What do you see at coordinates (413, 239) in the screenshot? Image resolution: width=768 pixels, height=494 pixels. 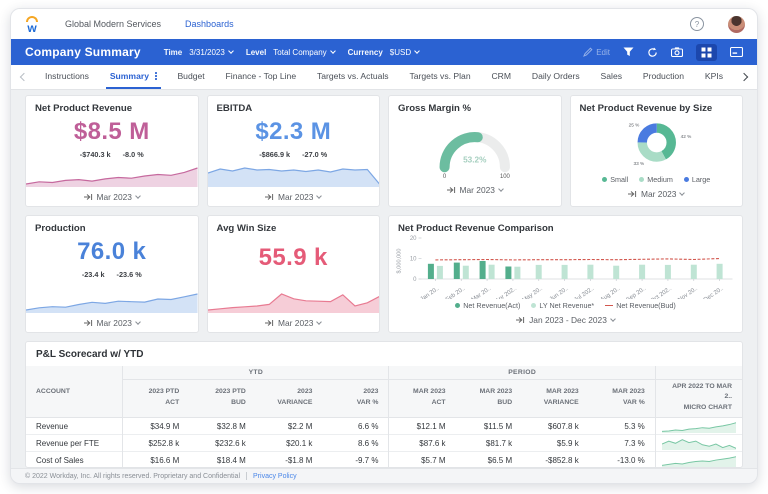 I see `svg-text: 20` at bounding box center [413, 239].